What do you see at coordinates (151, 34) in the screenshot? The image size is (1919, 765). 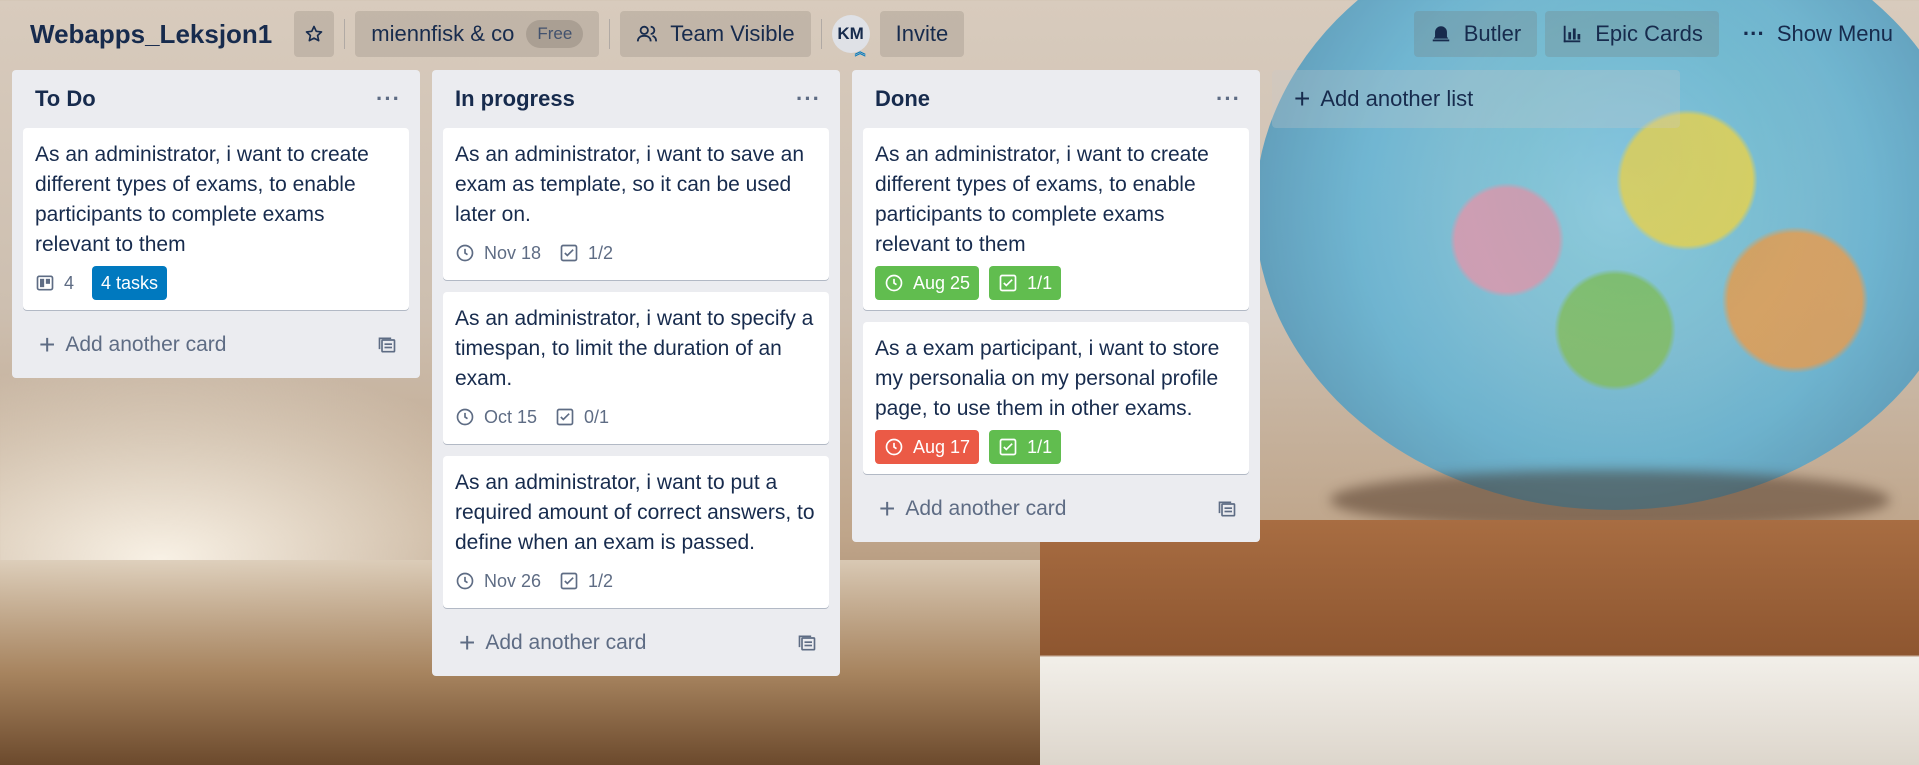 I see `board-title: Webapps_Leksjon1` at bounding box center [151, 34].